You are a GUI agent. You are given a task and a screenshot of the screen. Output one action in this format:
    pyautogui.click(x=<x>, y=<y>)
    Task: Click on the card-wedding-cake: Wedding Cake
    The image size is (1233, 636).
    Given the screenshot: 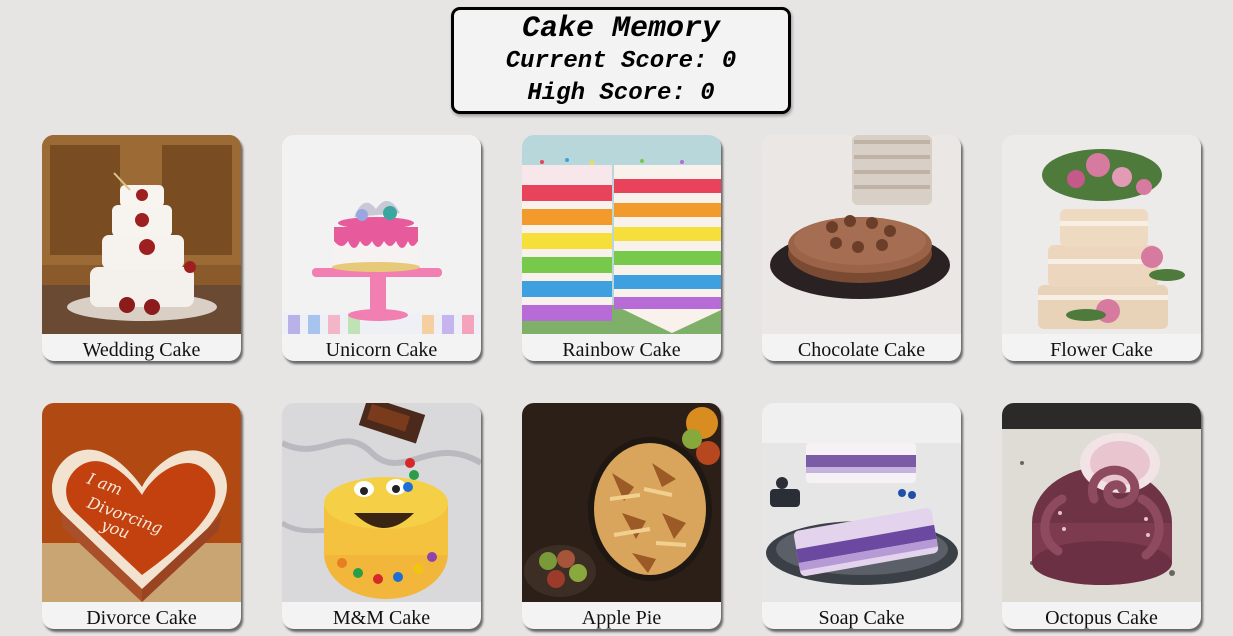 What is the action you would take?
    pyautogui.click(x=141, y=248)
    